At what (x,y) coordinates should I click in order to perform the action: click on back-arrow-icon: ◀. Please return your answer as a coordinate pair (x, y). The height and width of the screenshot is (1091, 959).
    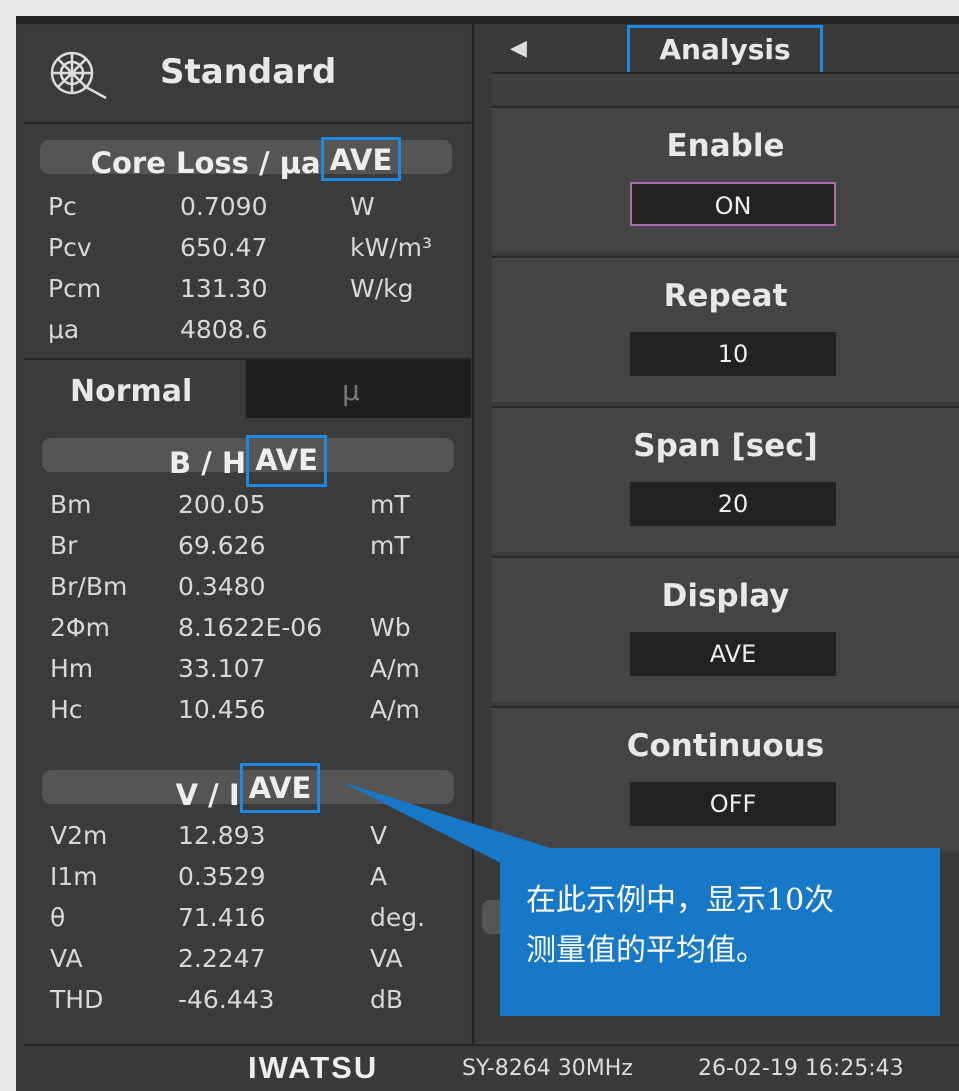
    Looking at the image, I should click on (518, 48).